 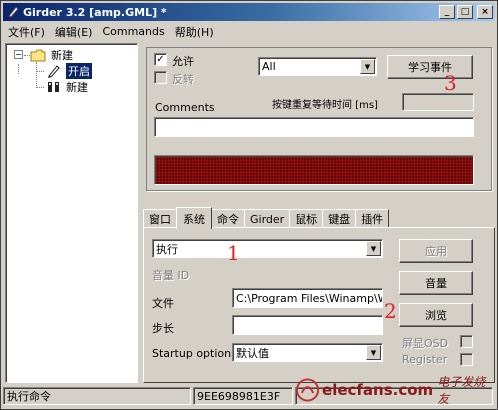 I want to click on tree-item-open: 开启, so click(x=69, y=71).